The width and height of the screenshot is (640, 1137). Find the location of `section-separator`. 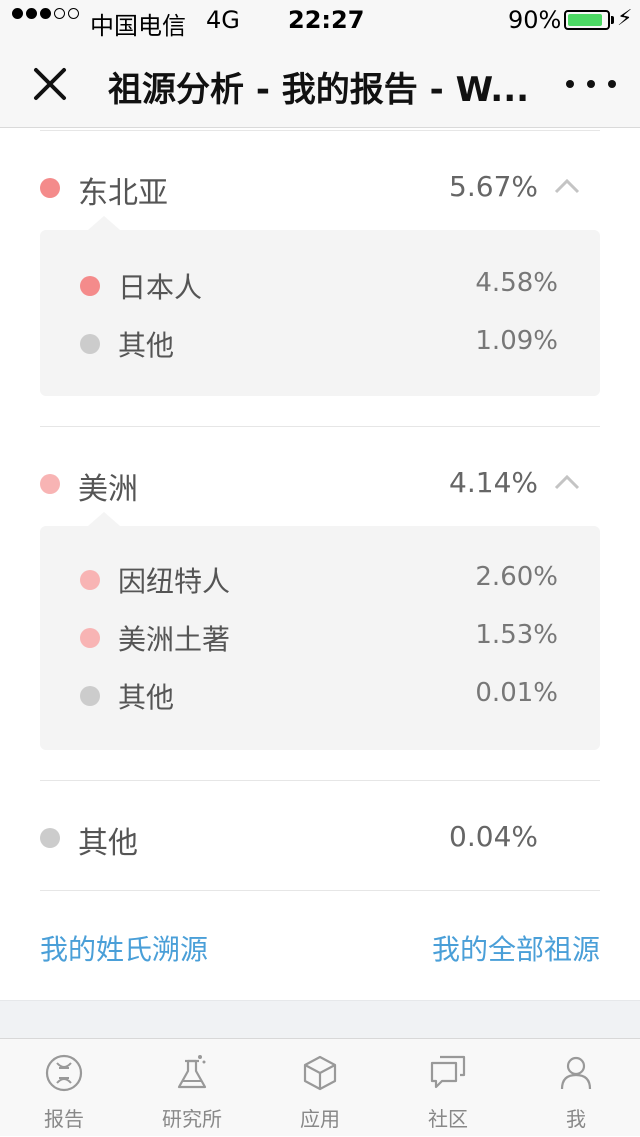

section-separator is located at coordinates (320, 1019).